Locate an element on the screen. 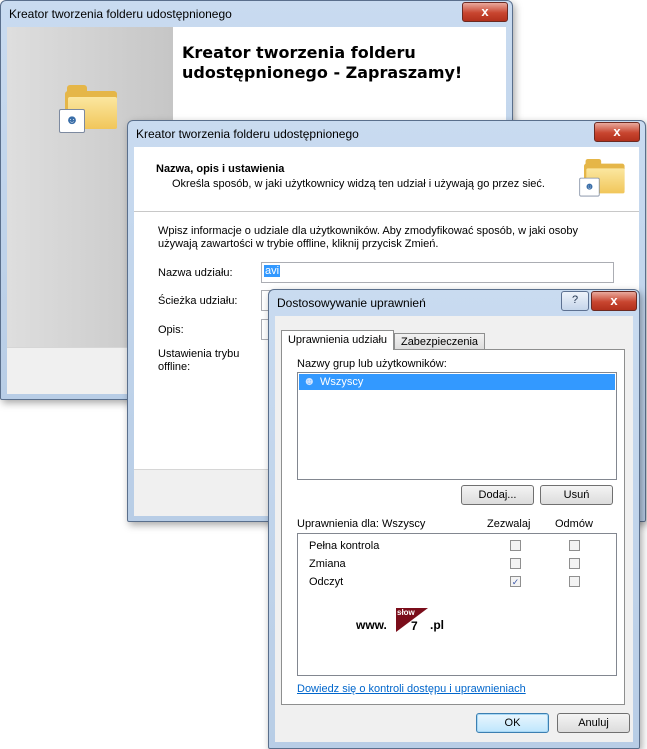 The height and width of the screenshot is (749, 647). title-bar: Dostosowywanie uprawnień ? x is located at coordinates (454, 303).